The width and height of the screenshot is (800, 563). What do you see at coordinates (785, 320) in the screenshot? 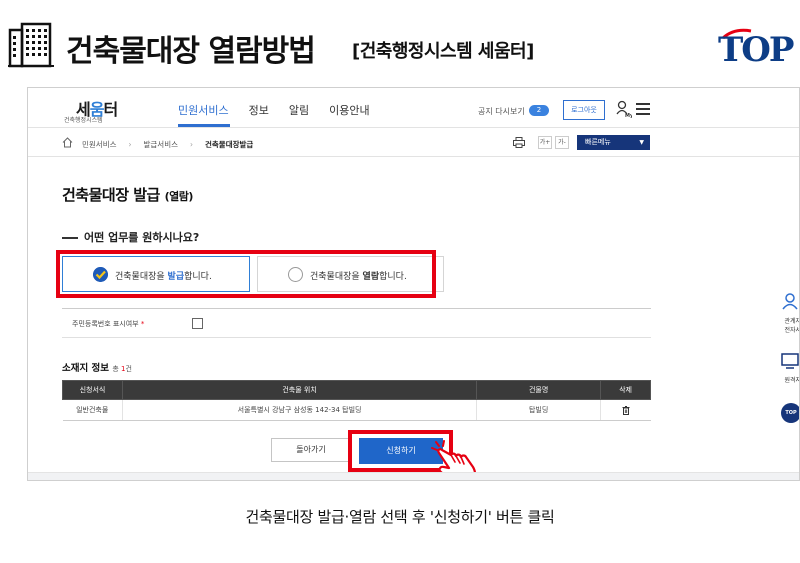
I see `side-item-related-person: 관계자` at bounding box center [785, 320].